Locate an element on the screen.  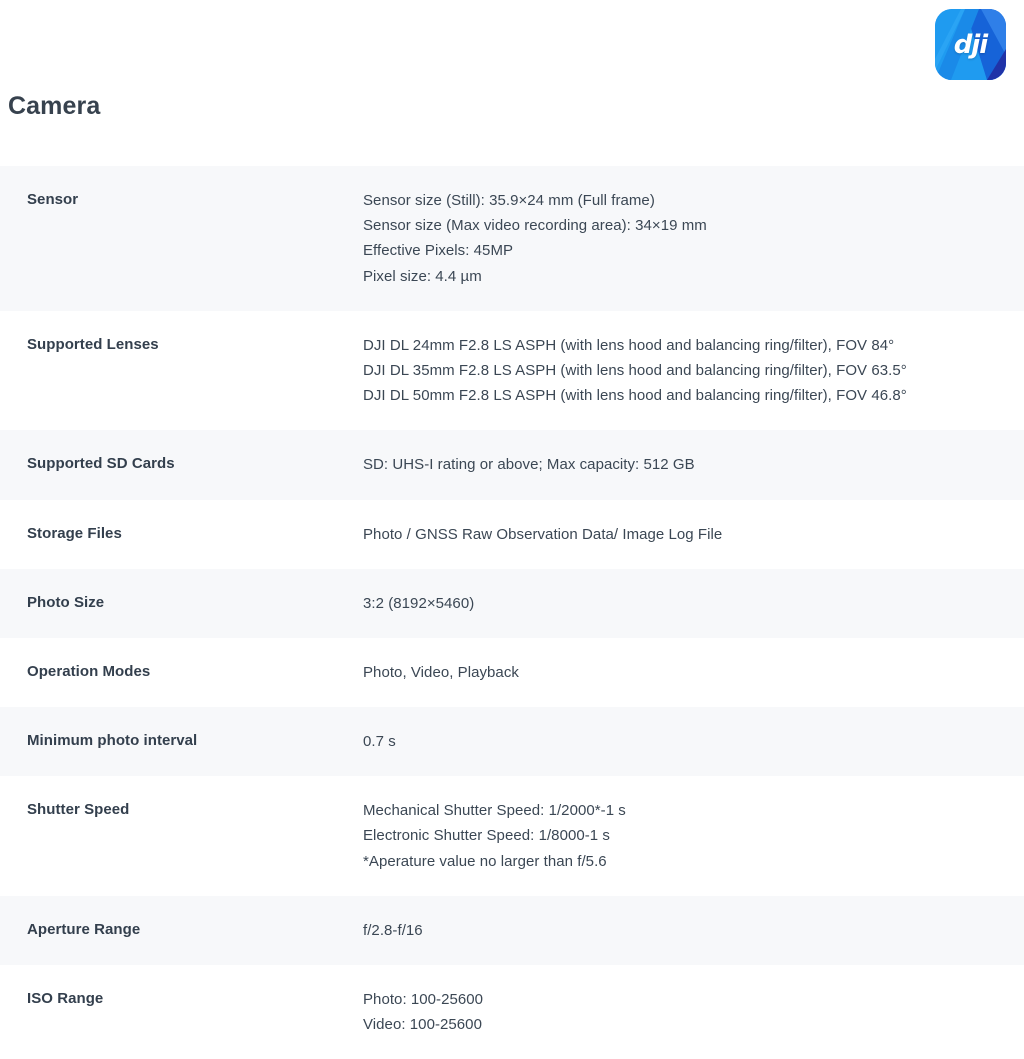
spec-value-line: Electronic Shutter Speed: 1/8000-1 s is located at coordinates (486, 836).